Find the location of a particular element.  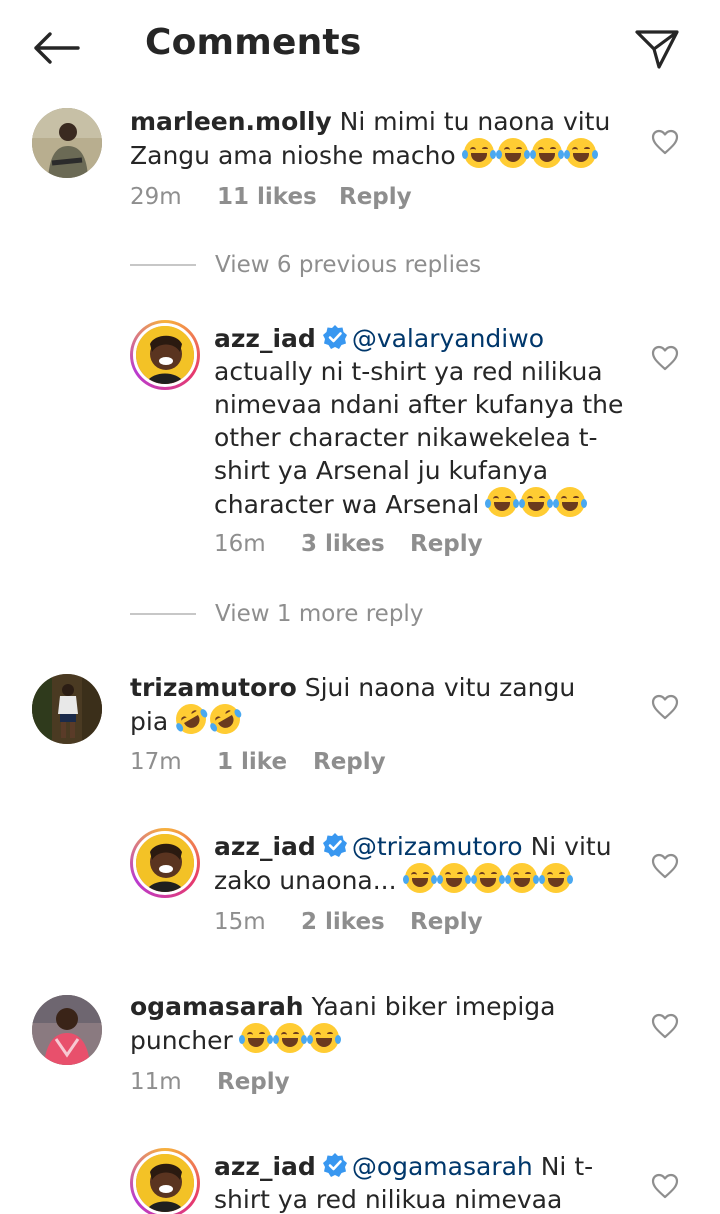

comment-time: 29m is located at coordinates (156, 197).